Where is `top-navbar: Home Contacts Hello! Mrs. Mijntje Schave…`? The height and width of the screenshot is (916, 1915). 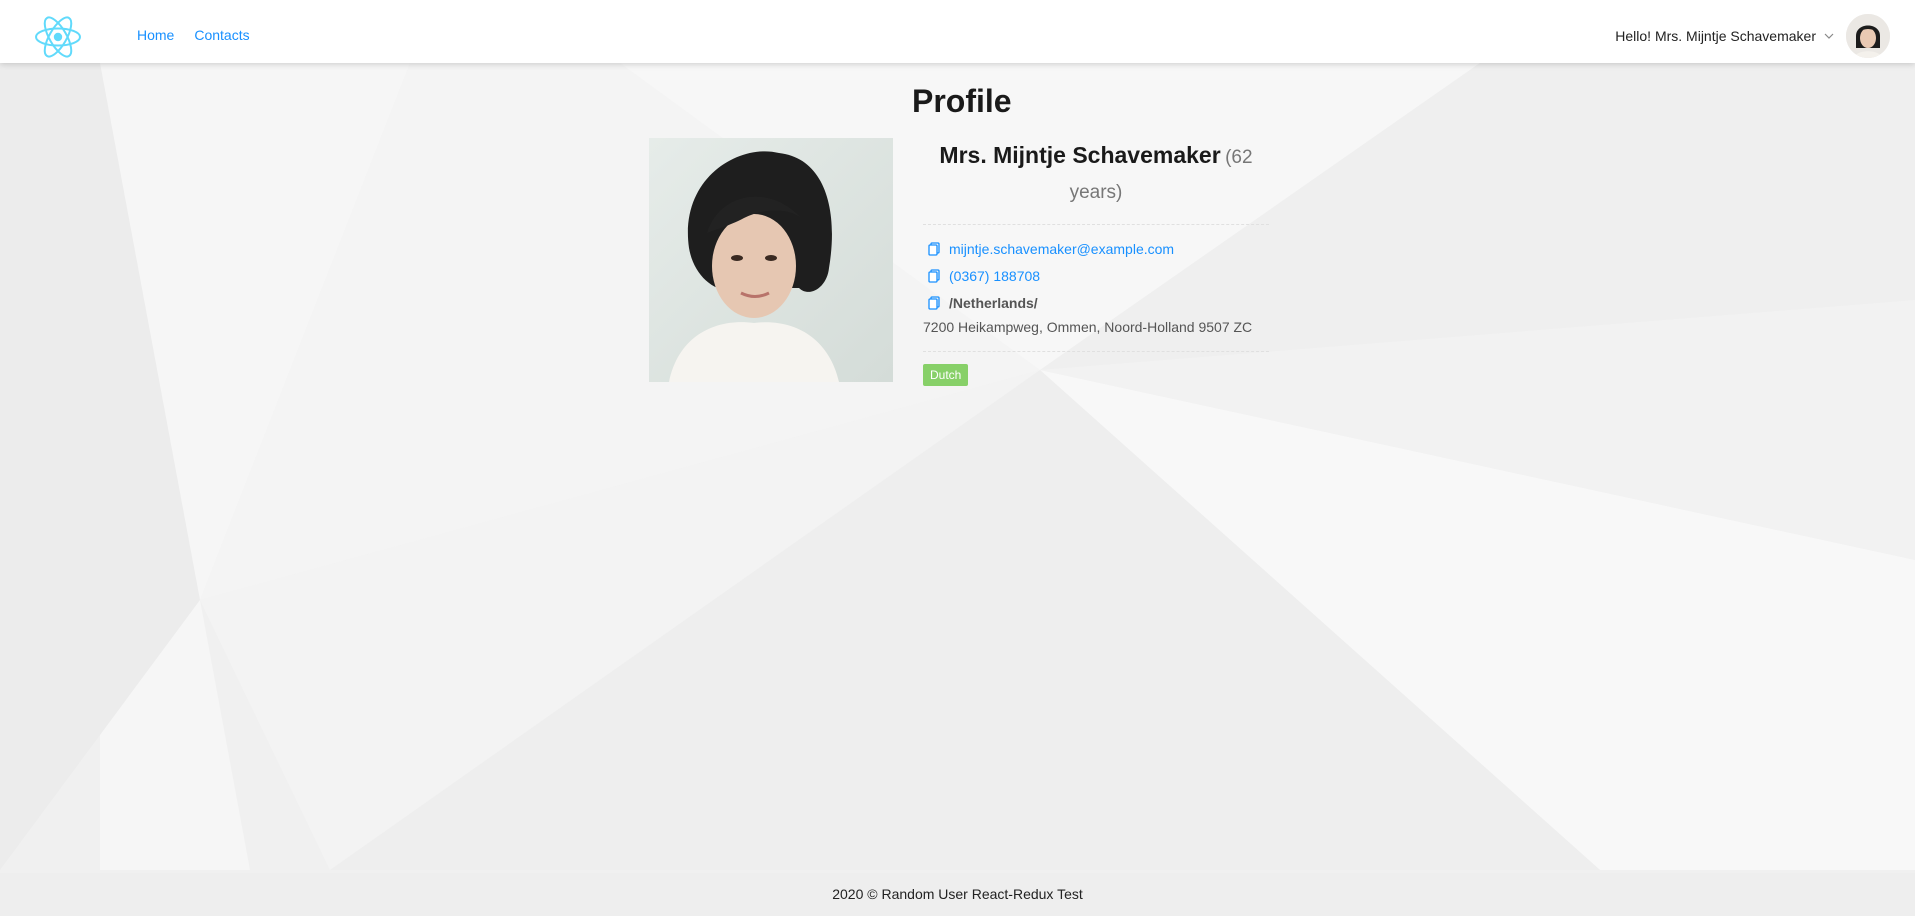 top-navbar: Home Contacts Hello! Mrs. Mijntje Schave… is located at coordinates (957, 31).